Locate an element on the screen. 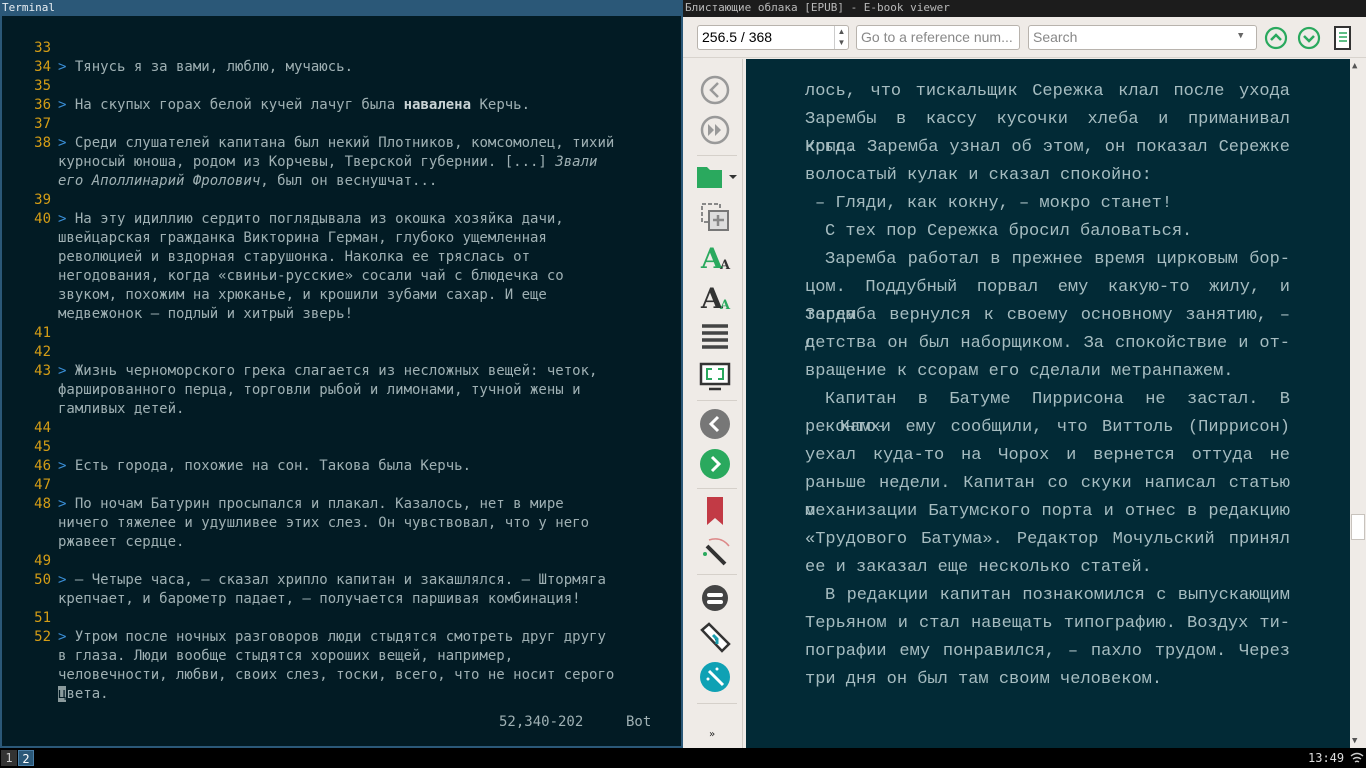 The image size is (1366, 768). line-text: цвета. is located at coordinates (83, 694).